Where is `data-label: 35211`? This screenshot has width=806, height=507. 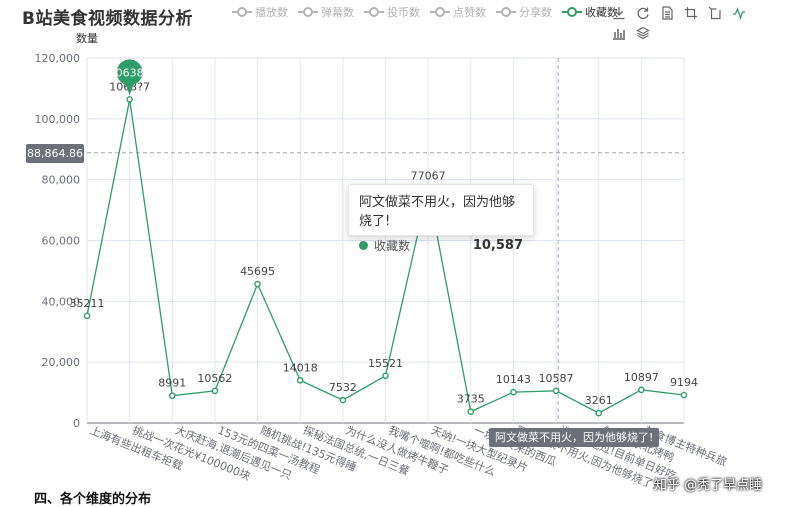 data-label: 35211 is located at coordinates (87, 303).